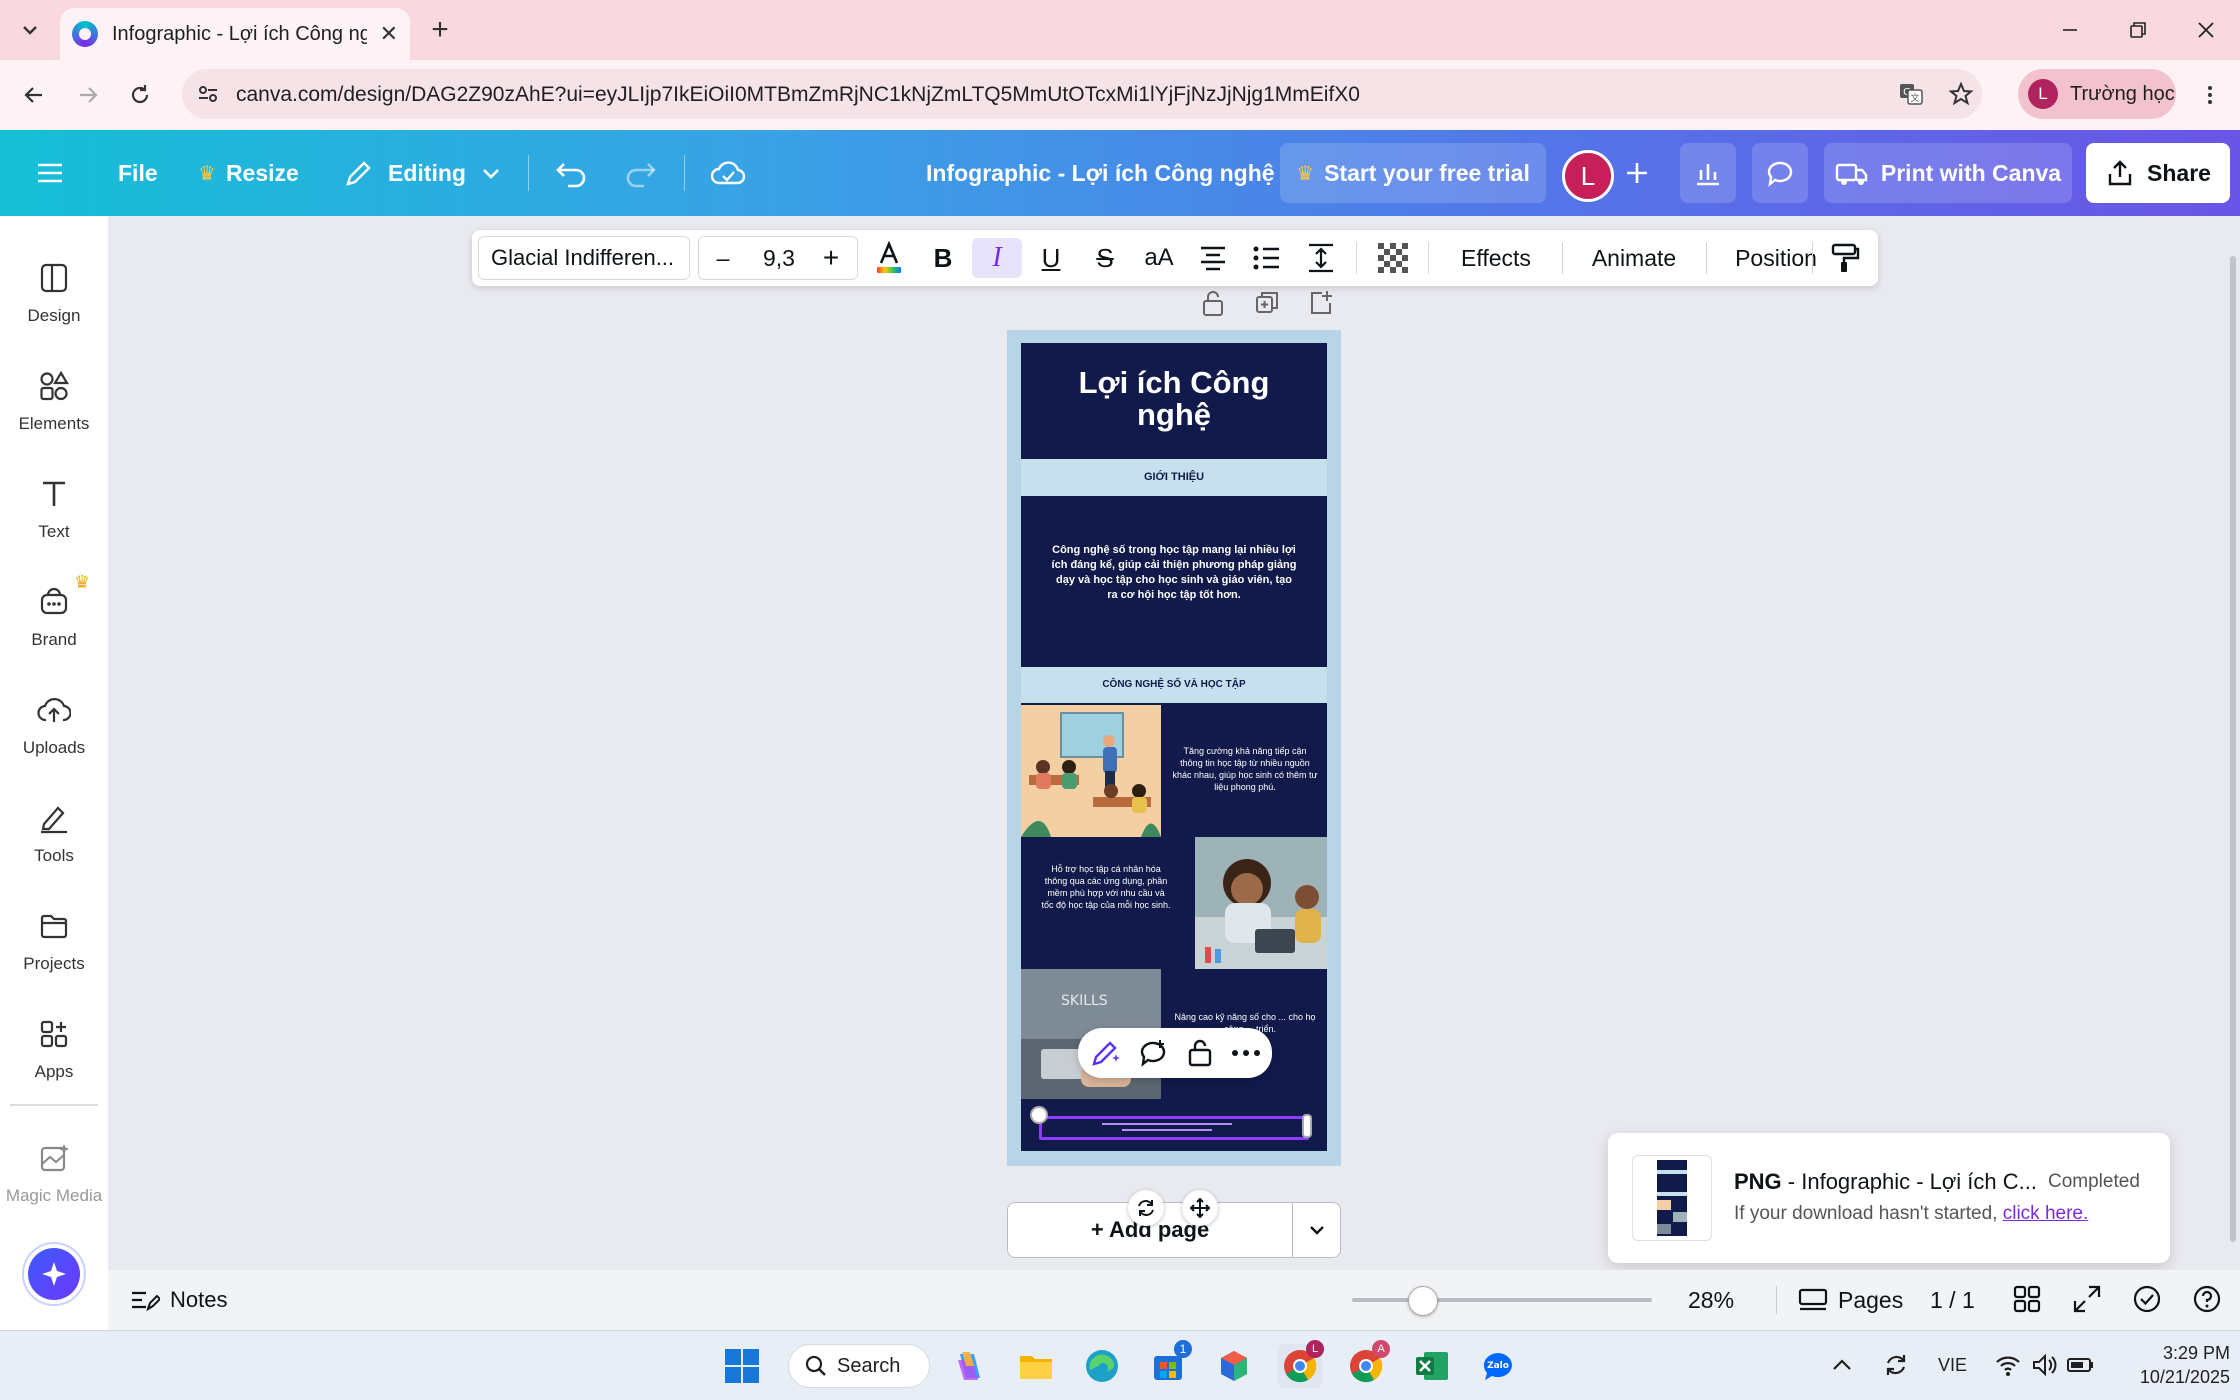 Image resolution: width=2240 pixels, height=1400 pixels. I want to click on user-avatar: L, so click(1588, 176).